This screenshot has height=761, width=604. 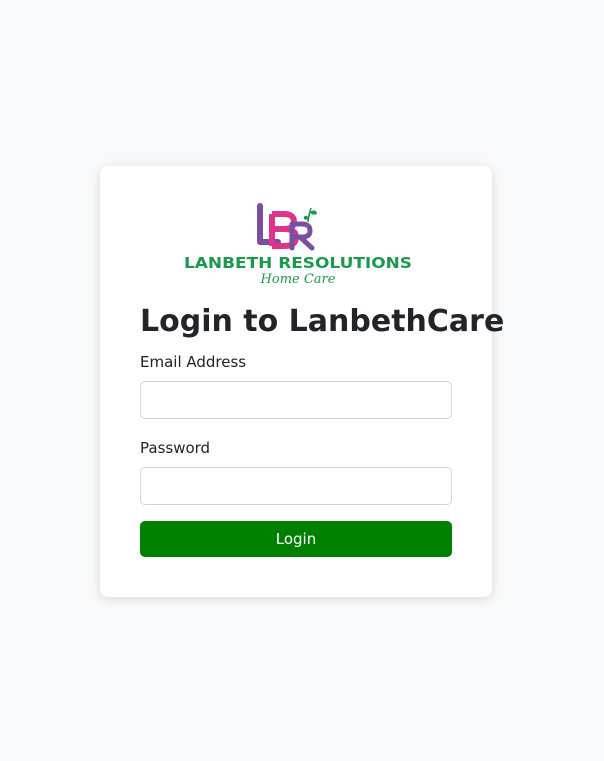 I want to click on company-logo-graphic: LANBETH RESOLUTIONS Home Care, so click(x=298, y=245).